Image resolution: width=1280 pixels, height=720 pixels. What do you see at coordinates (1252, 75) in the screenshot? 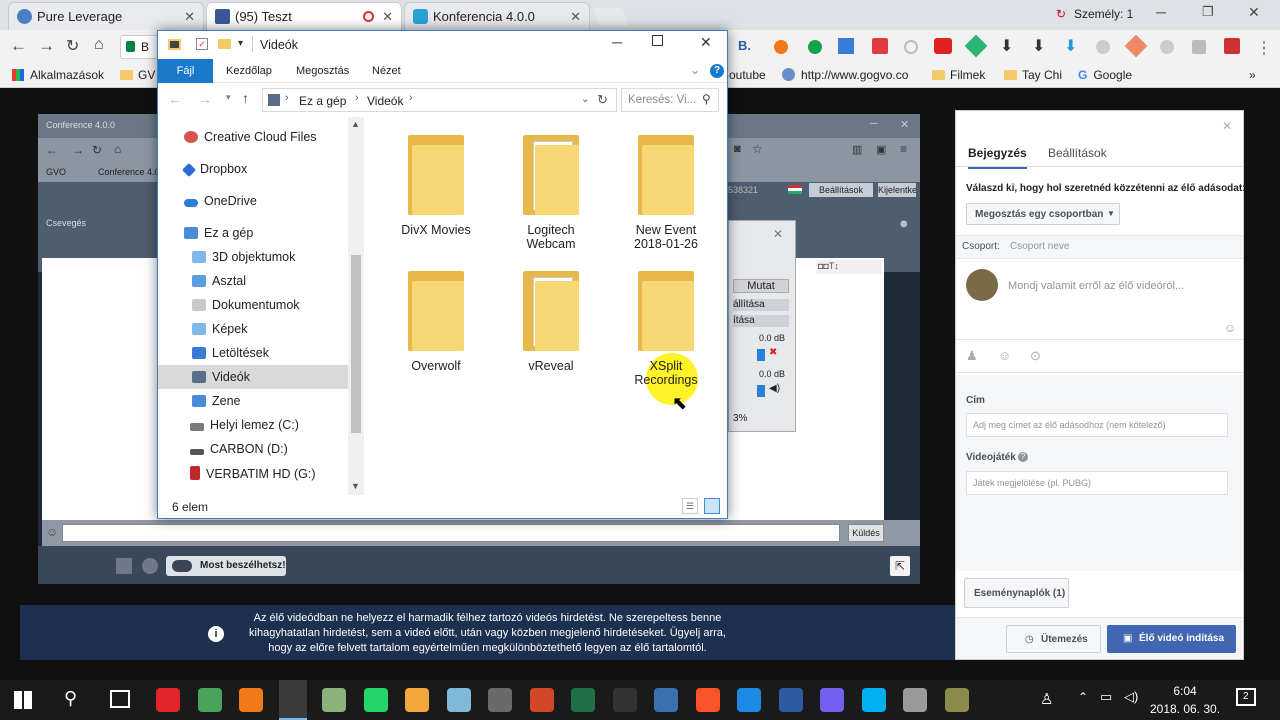
I see `bookmarks-more: »` at bounding box center [1252, 75].